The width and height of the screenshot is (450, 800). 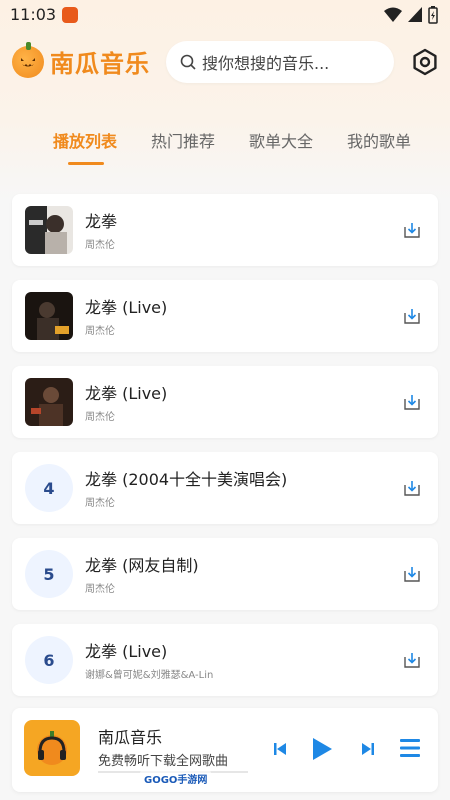 I want to click on active-tab-indicator, so click(x=86, y=163).